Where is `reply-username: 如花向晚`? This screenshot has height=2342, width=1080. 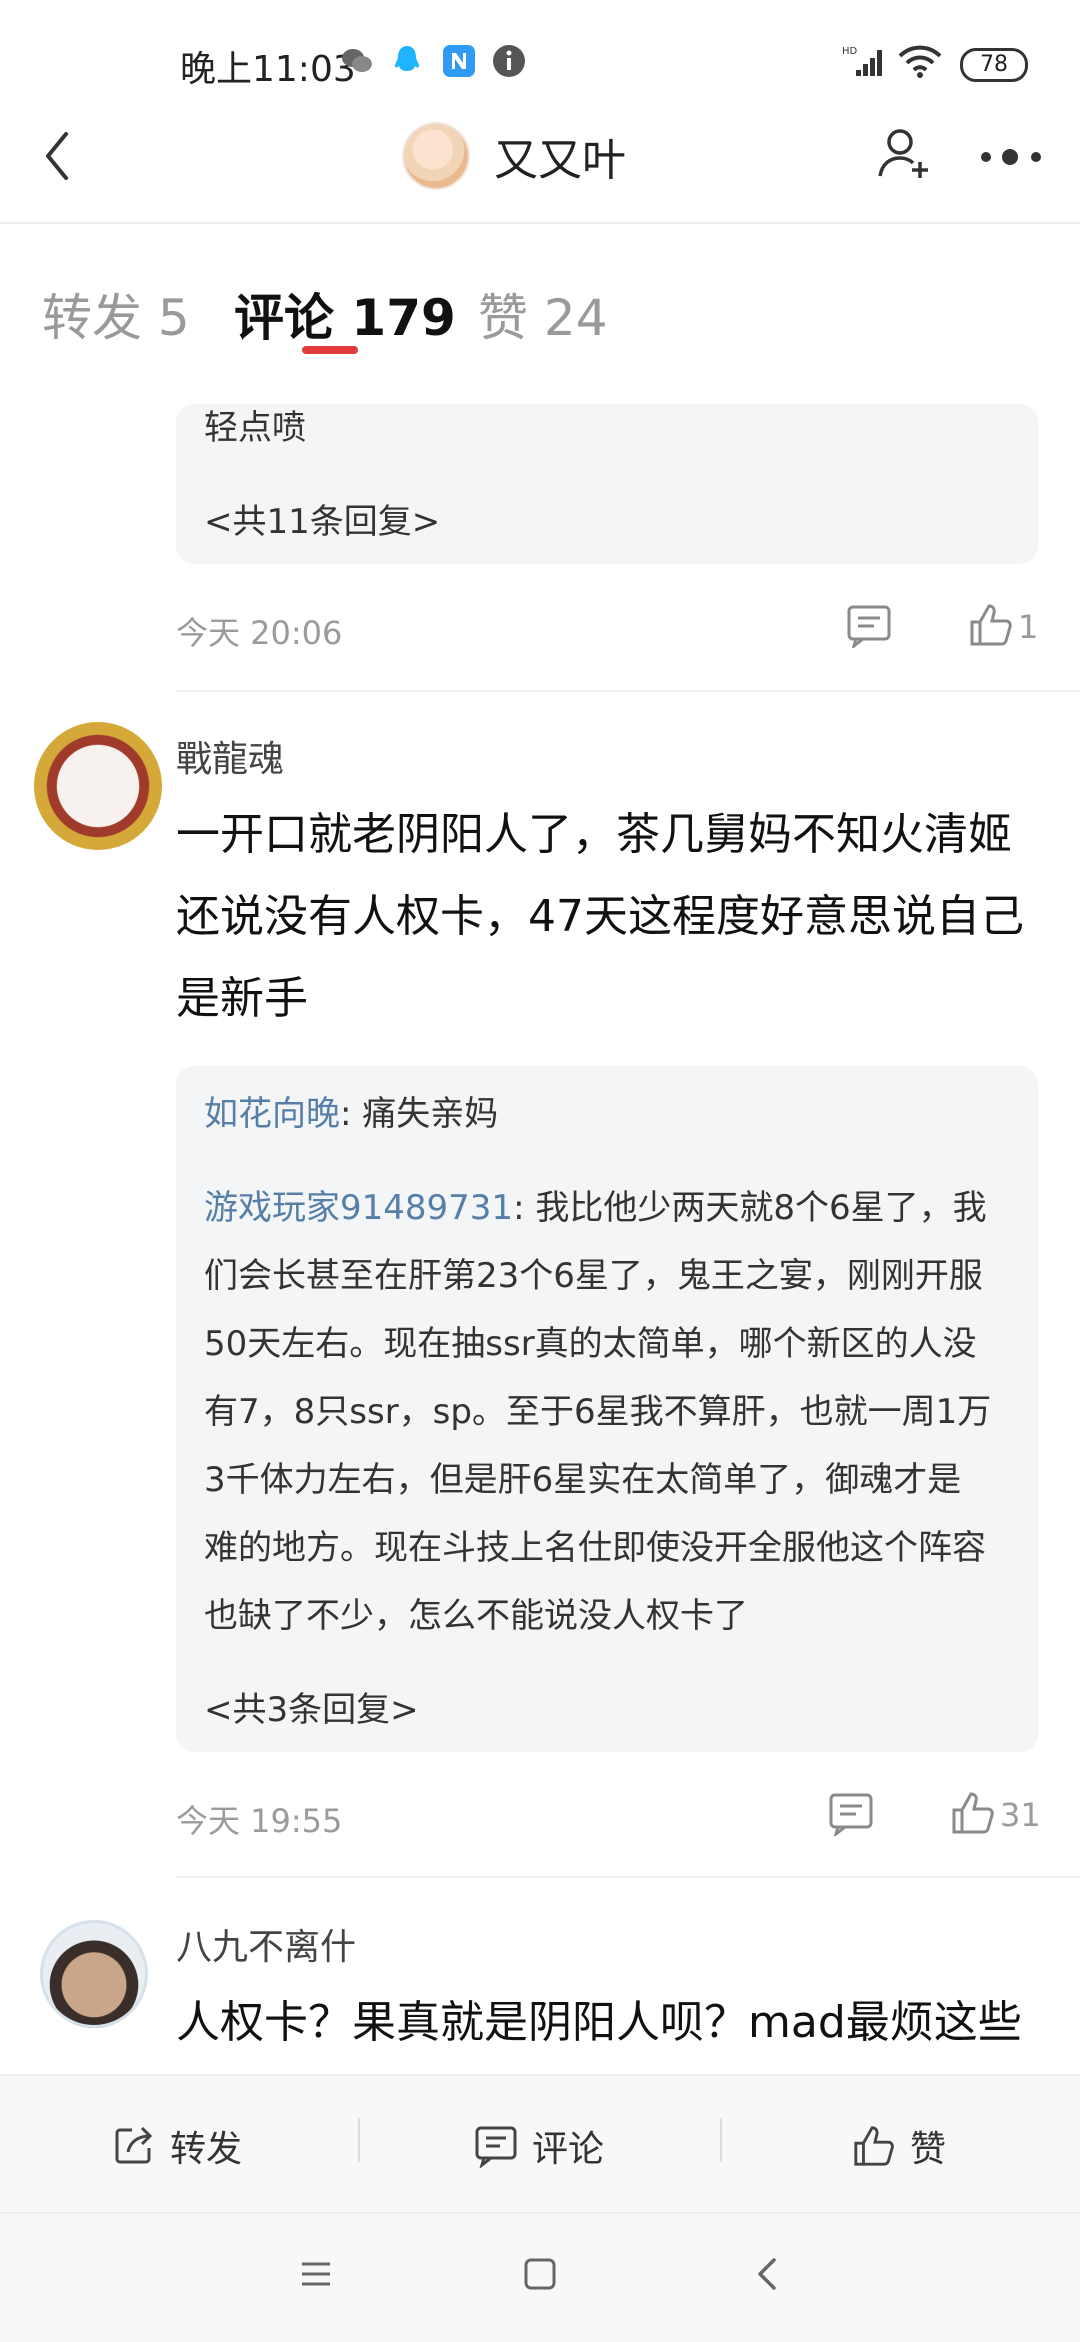
reply-username: 如花向晚 is located at coordinates (272, 1114).